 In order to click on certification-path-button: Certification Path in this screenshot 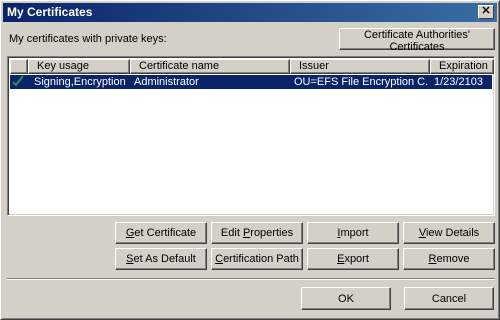, I will do `click(257, 259)`.